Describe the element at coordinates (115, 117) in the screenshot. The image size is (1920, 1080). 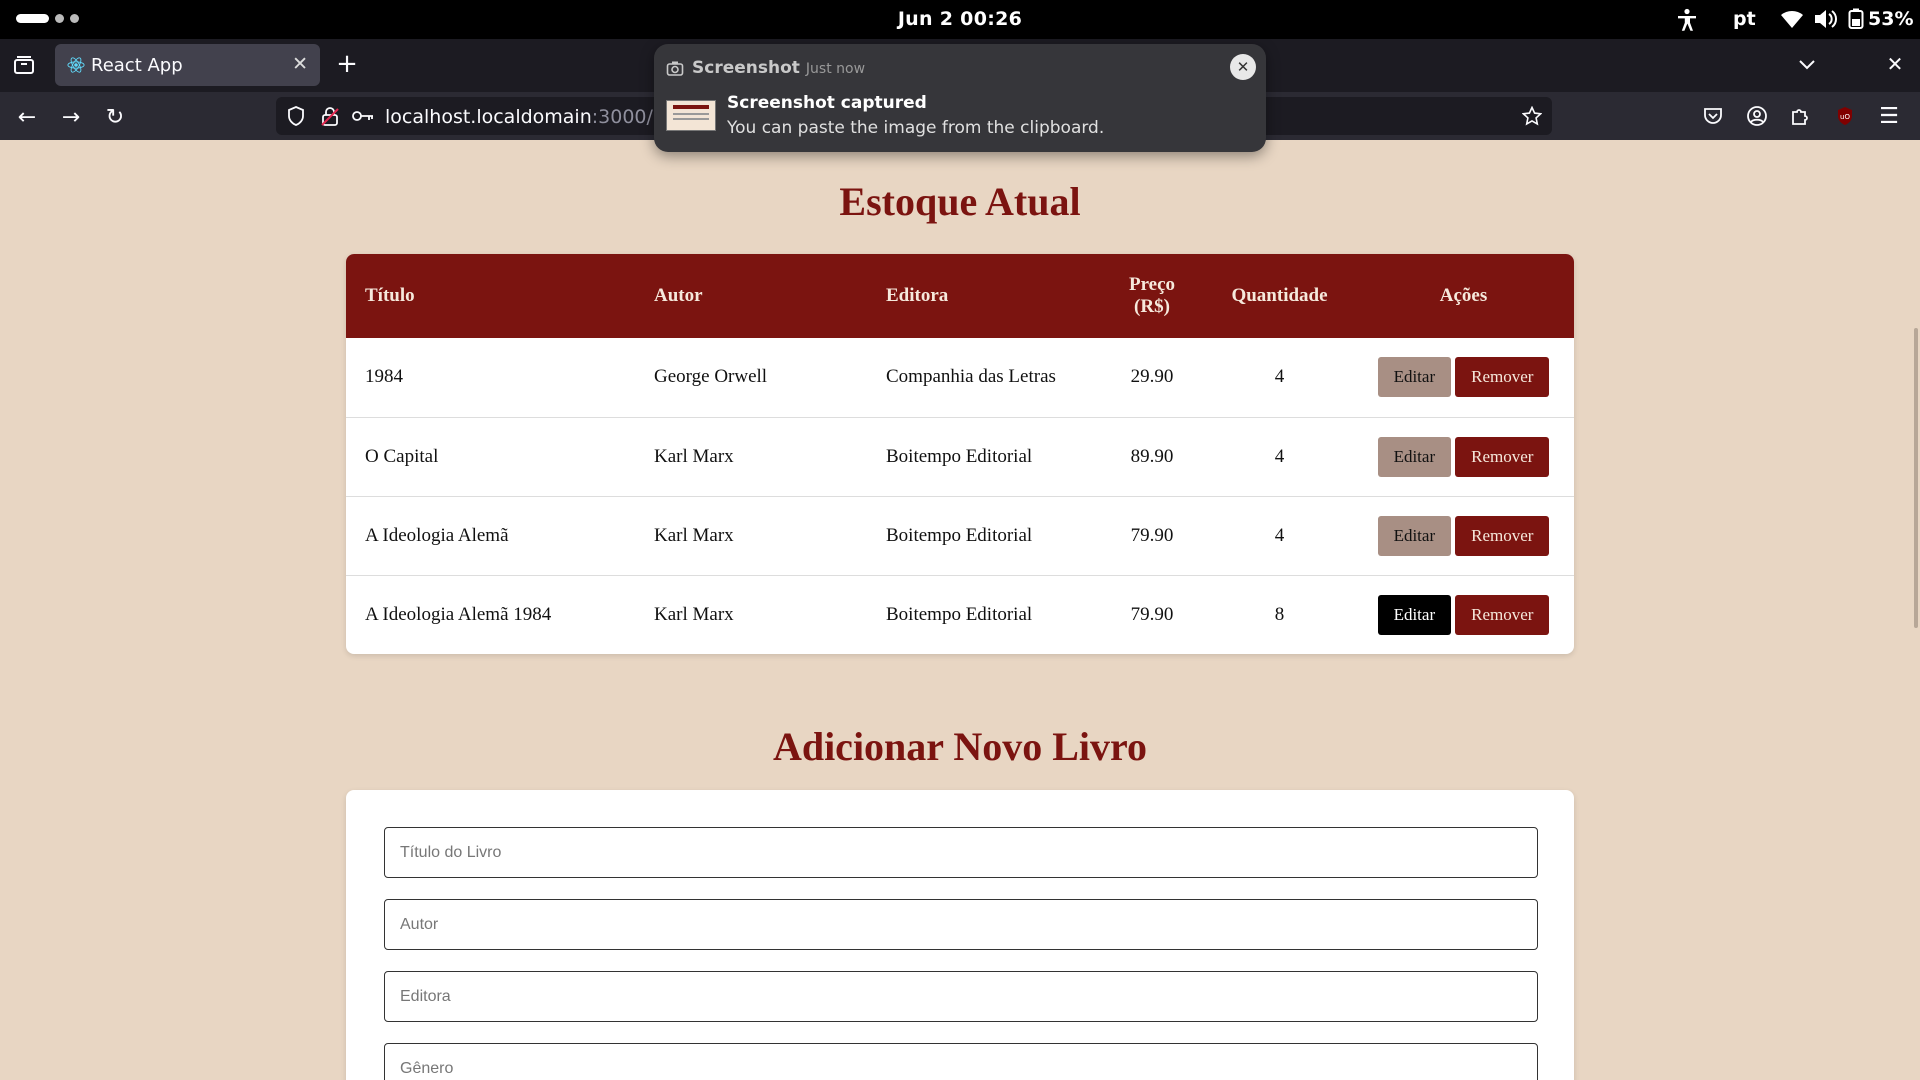
I see `reload-icon: ↻` at that location.